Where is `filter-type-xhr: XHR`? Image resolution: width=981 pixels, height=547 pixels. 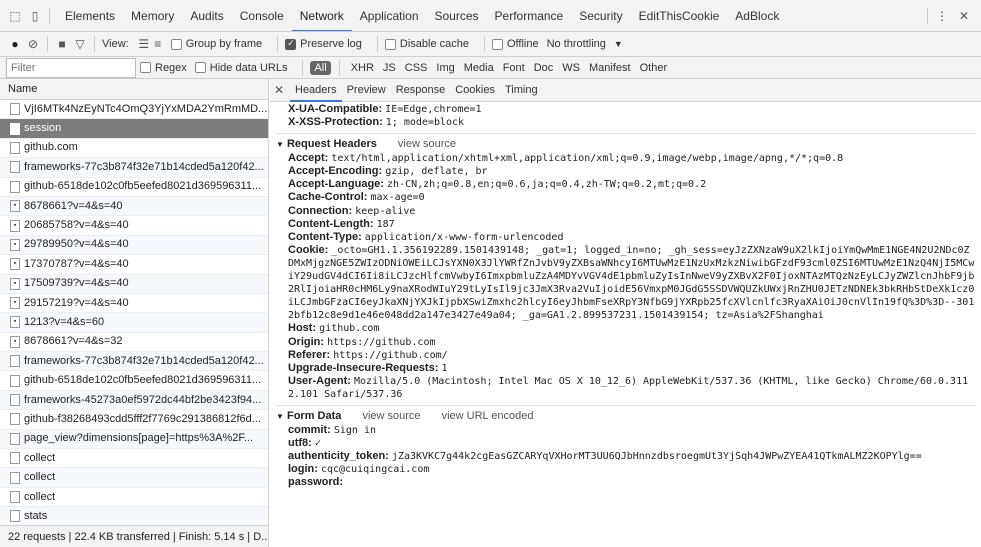 filter-type-xhr: XHR is located at coordinates (362, 68).